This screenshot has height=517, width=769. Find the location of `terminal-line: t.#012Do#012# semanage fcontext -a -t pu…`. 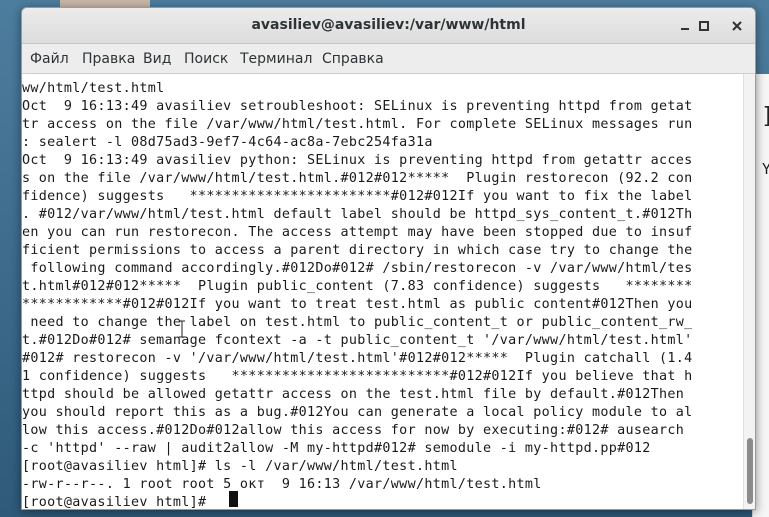

terminal-line: t.#012Do#012# semanage fcontext -a -t pu… is located at coordinates (357, 340).